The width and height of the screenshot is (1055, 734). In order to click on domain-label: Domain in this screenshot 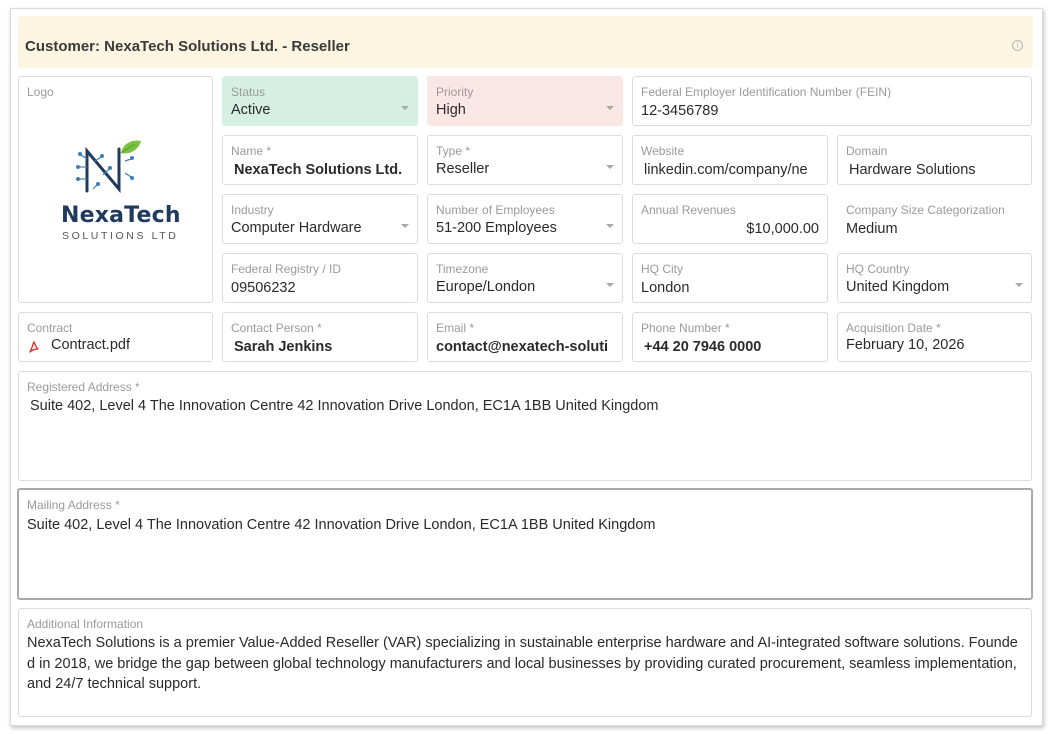, I will do `click(867, 151)`.